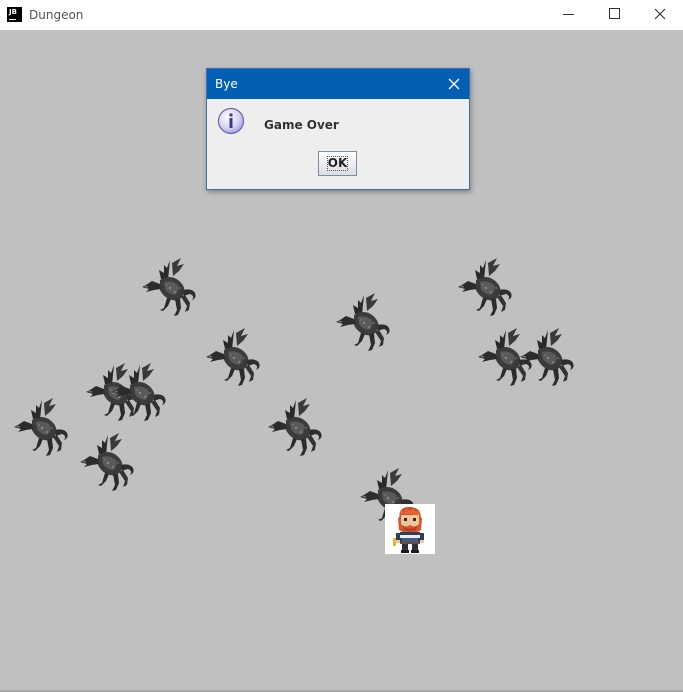 This screenshot has height=692, width=683. I want to click on bearded-warrior-icon, so click(408, 530).